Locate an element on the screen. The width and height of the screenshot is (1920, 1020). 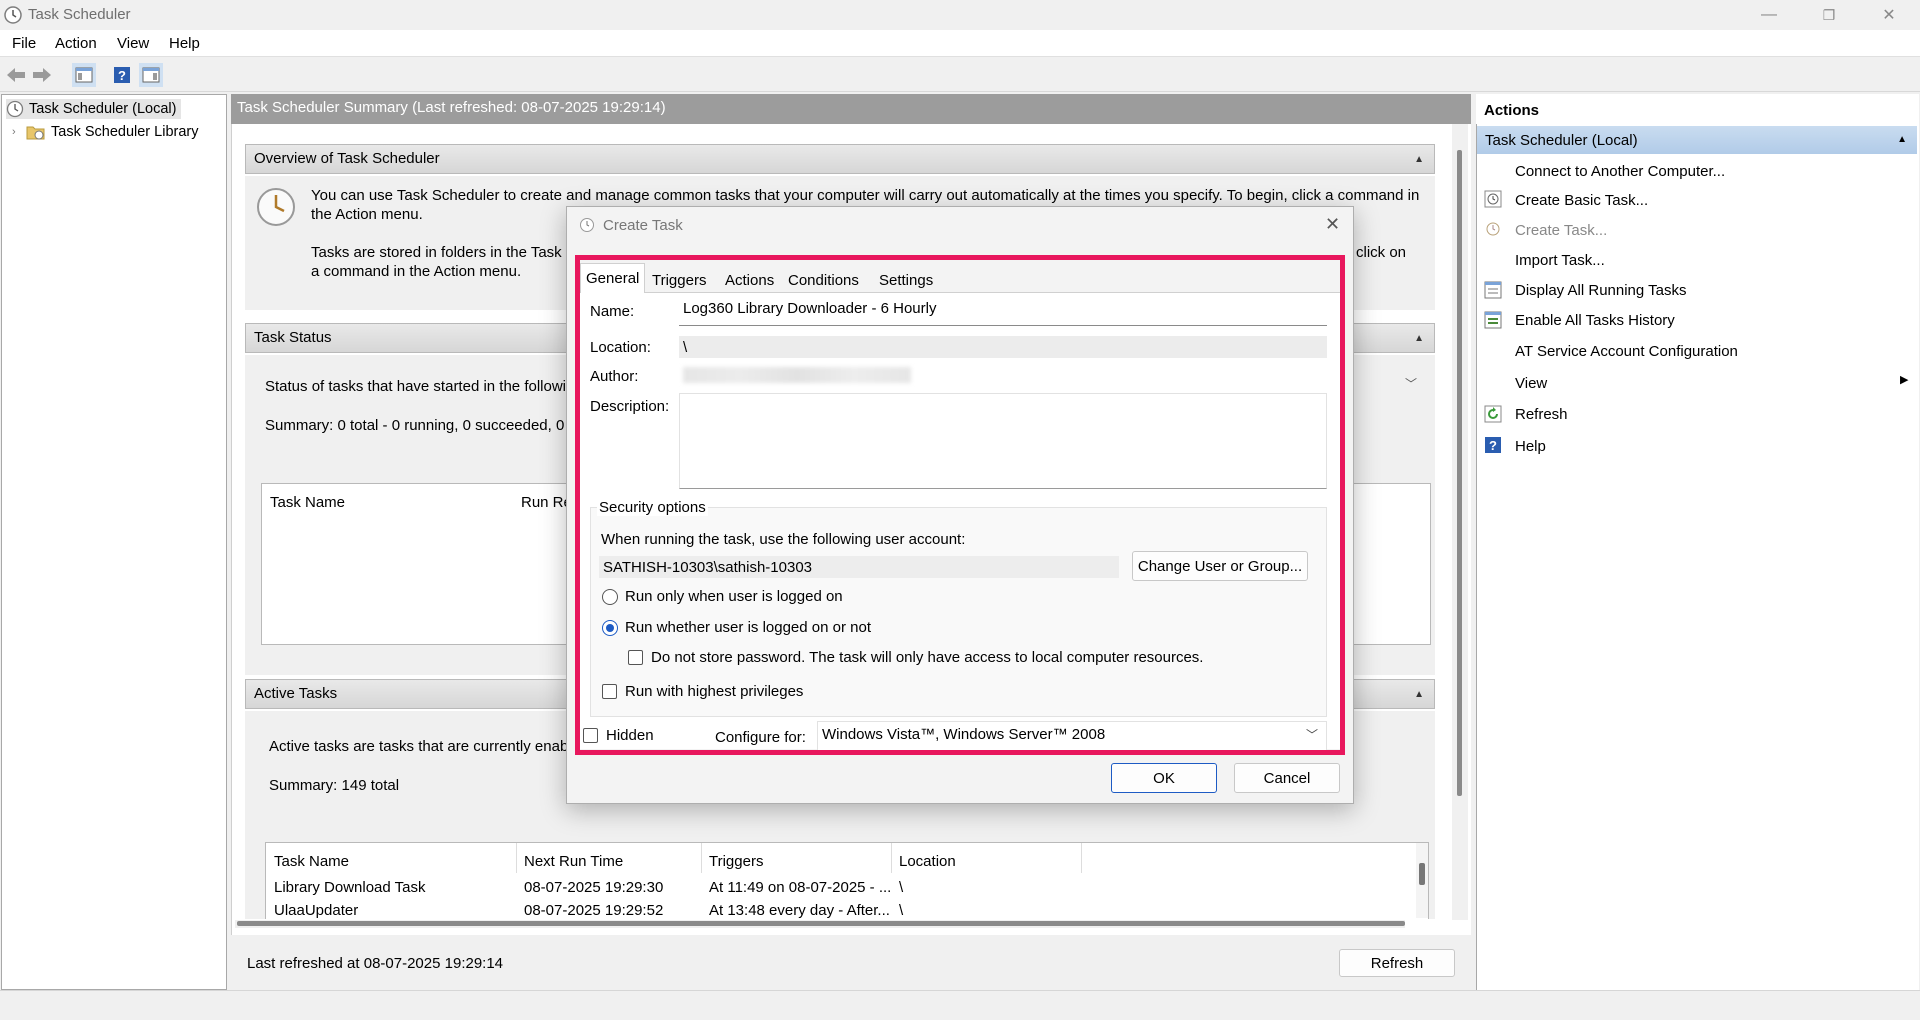
last-refreshed-text: Last refreshed at 08-07-2025 19:29:14 is located at coordinates (375, 963).